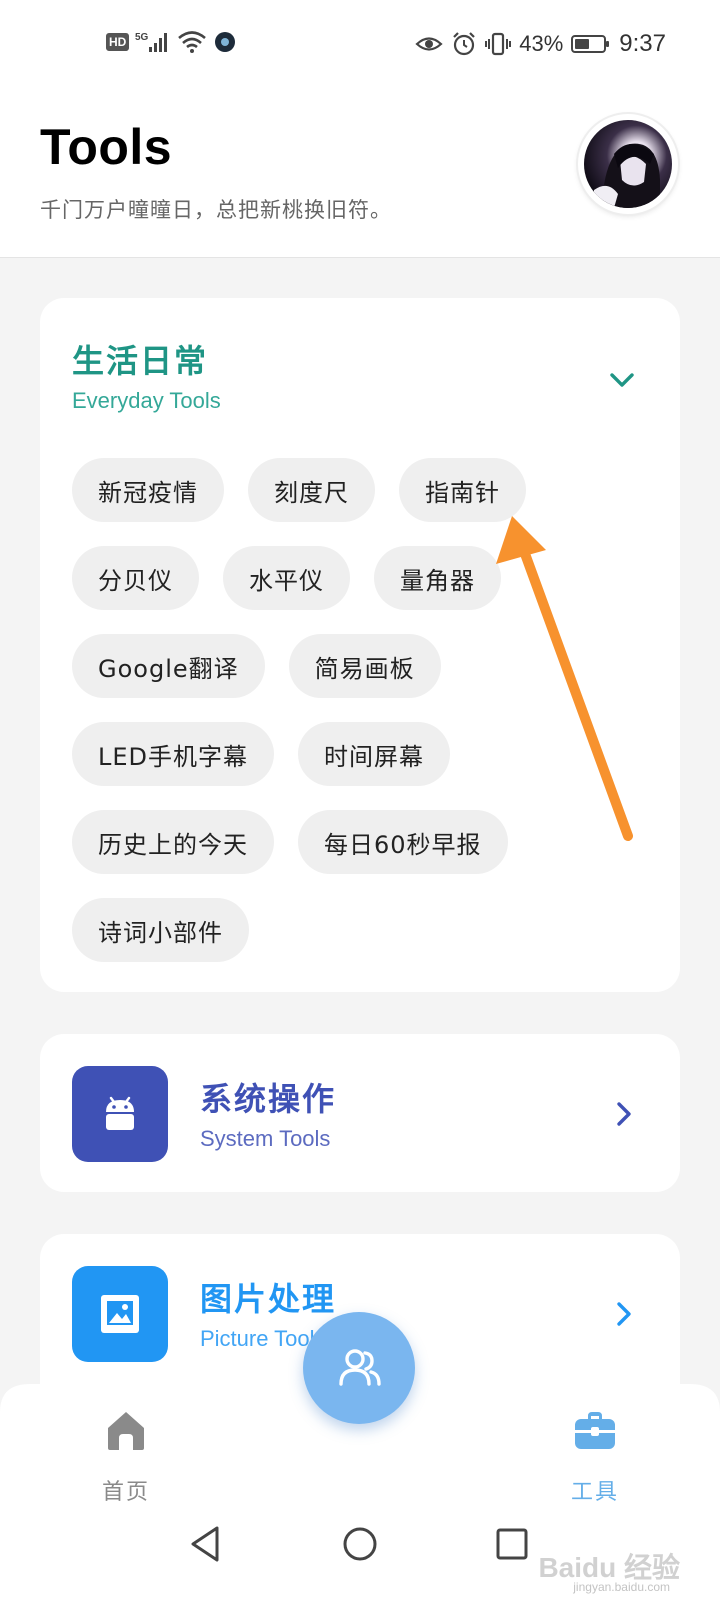  What do you see at coordinates (512, 1544) in the screenshot?
I see `recents-icon` at bounding box center [512, 1544].